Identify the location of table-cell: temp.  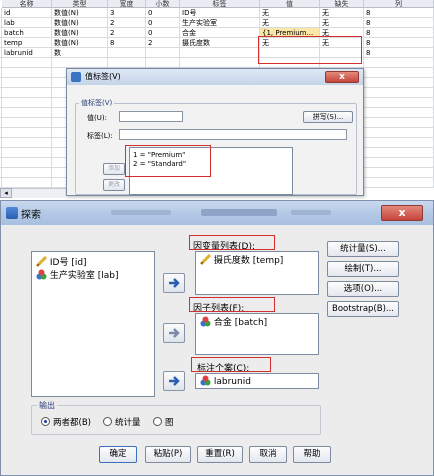
(27, 43).